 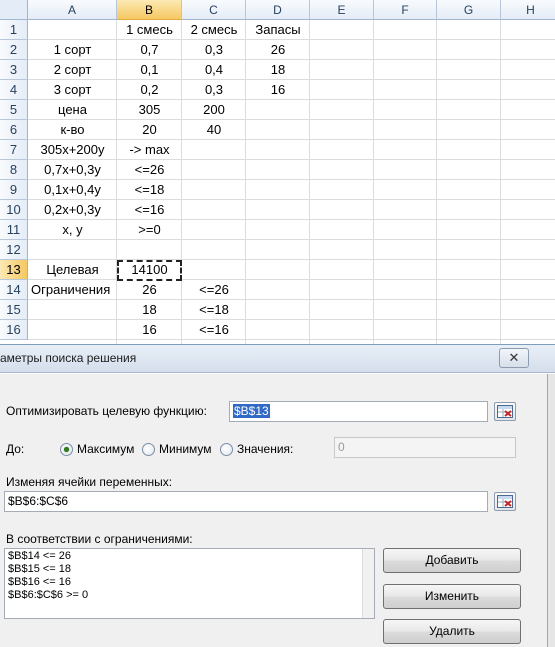 What do you see at coordinates (277, 359) in the screenshot?
I see `dialog-titlebar: аметры поиска решения ✕` at bounding box center [277, 359].